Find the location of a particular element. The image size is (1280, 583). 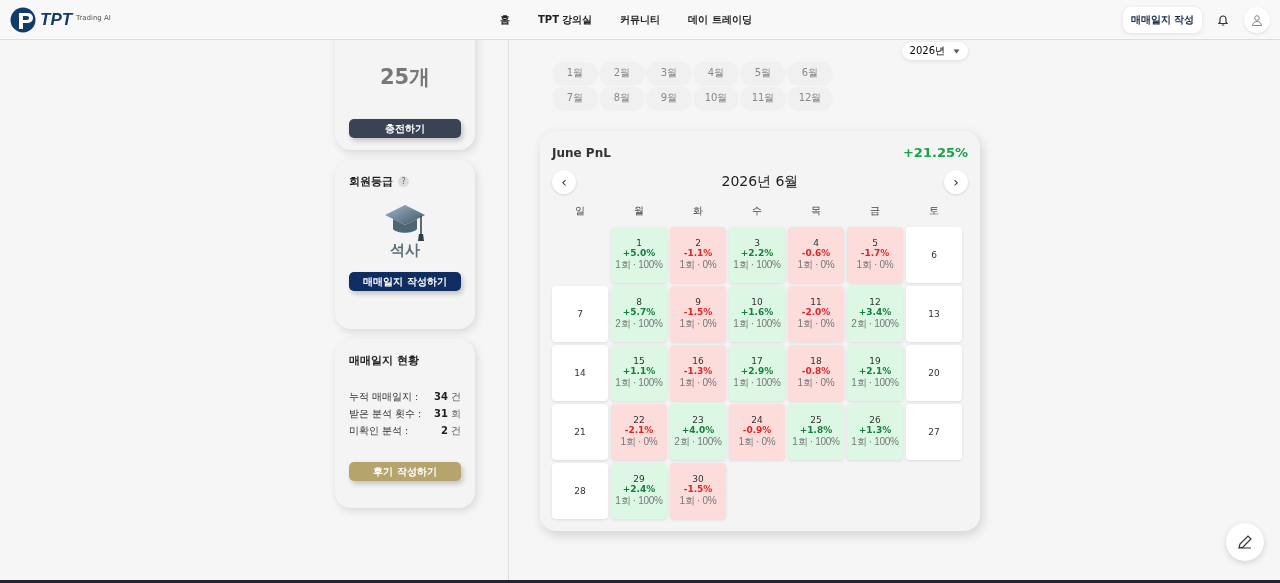

day-number: 25 is located at coordinates (816, 420).